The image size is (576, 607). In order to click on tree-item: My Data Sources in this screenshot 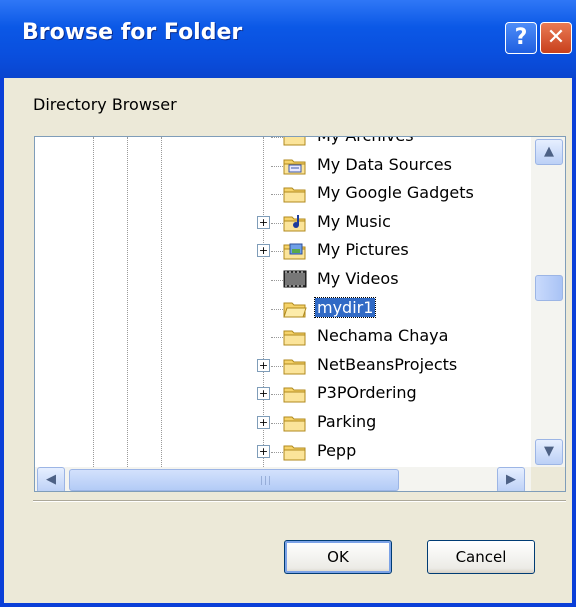, I will do `click(285, 166)`.